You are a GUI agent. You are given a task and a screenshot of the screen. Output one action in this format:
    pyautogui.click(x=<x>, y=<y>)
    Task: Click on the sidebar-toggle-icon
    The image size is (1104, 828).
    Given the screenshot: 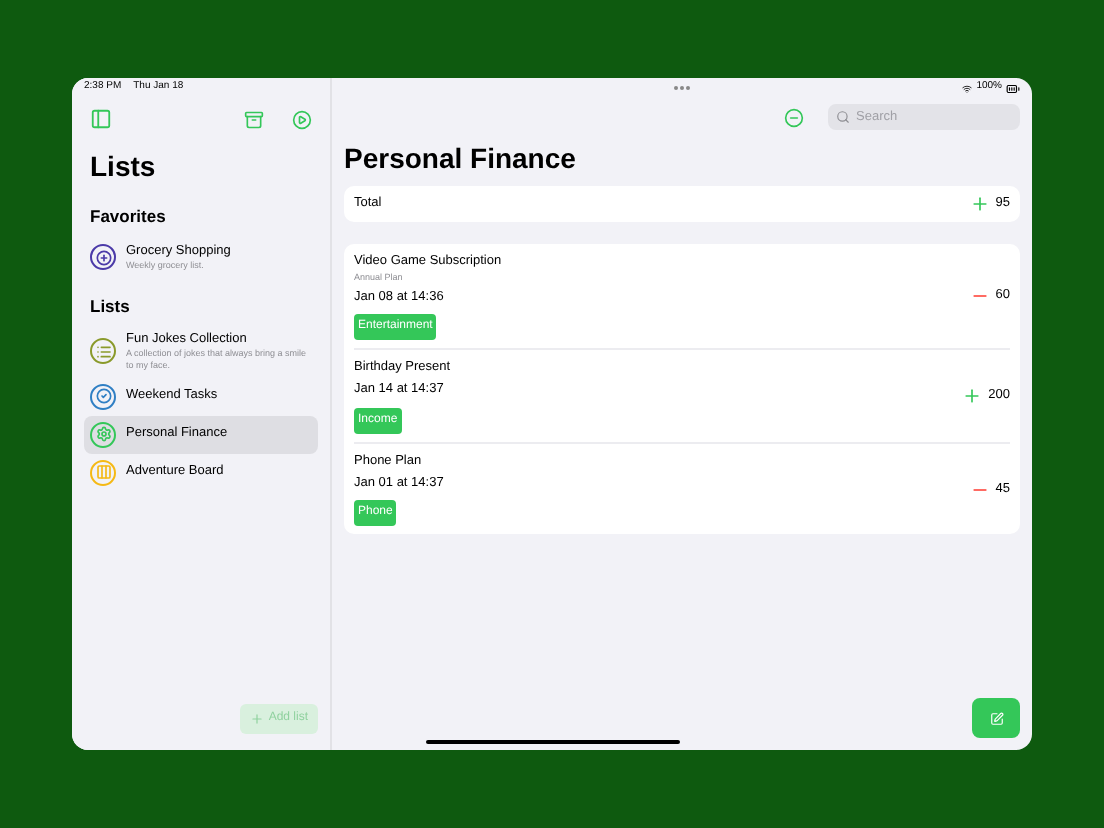 What is the action you would take?
    pyautogui.click(x=101, y=119)
    